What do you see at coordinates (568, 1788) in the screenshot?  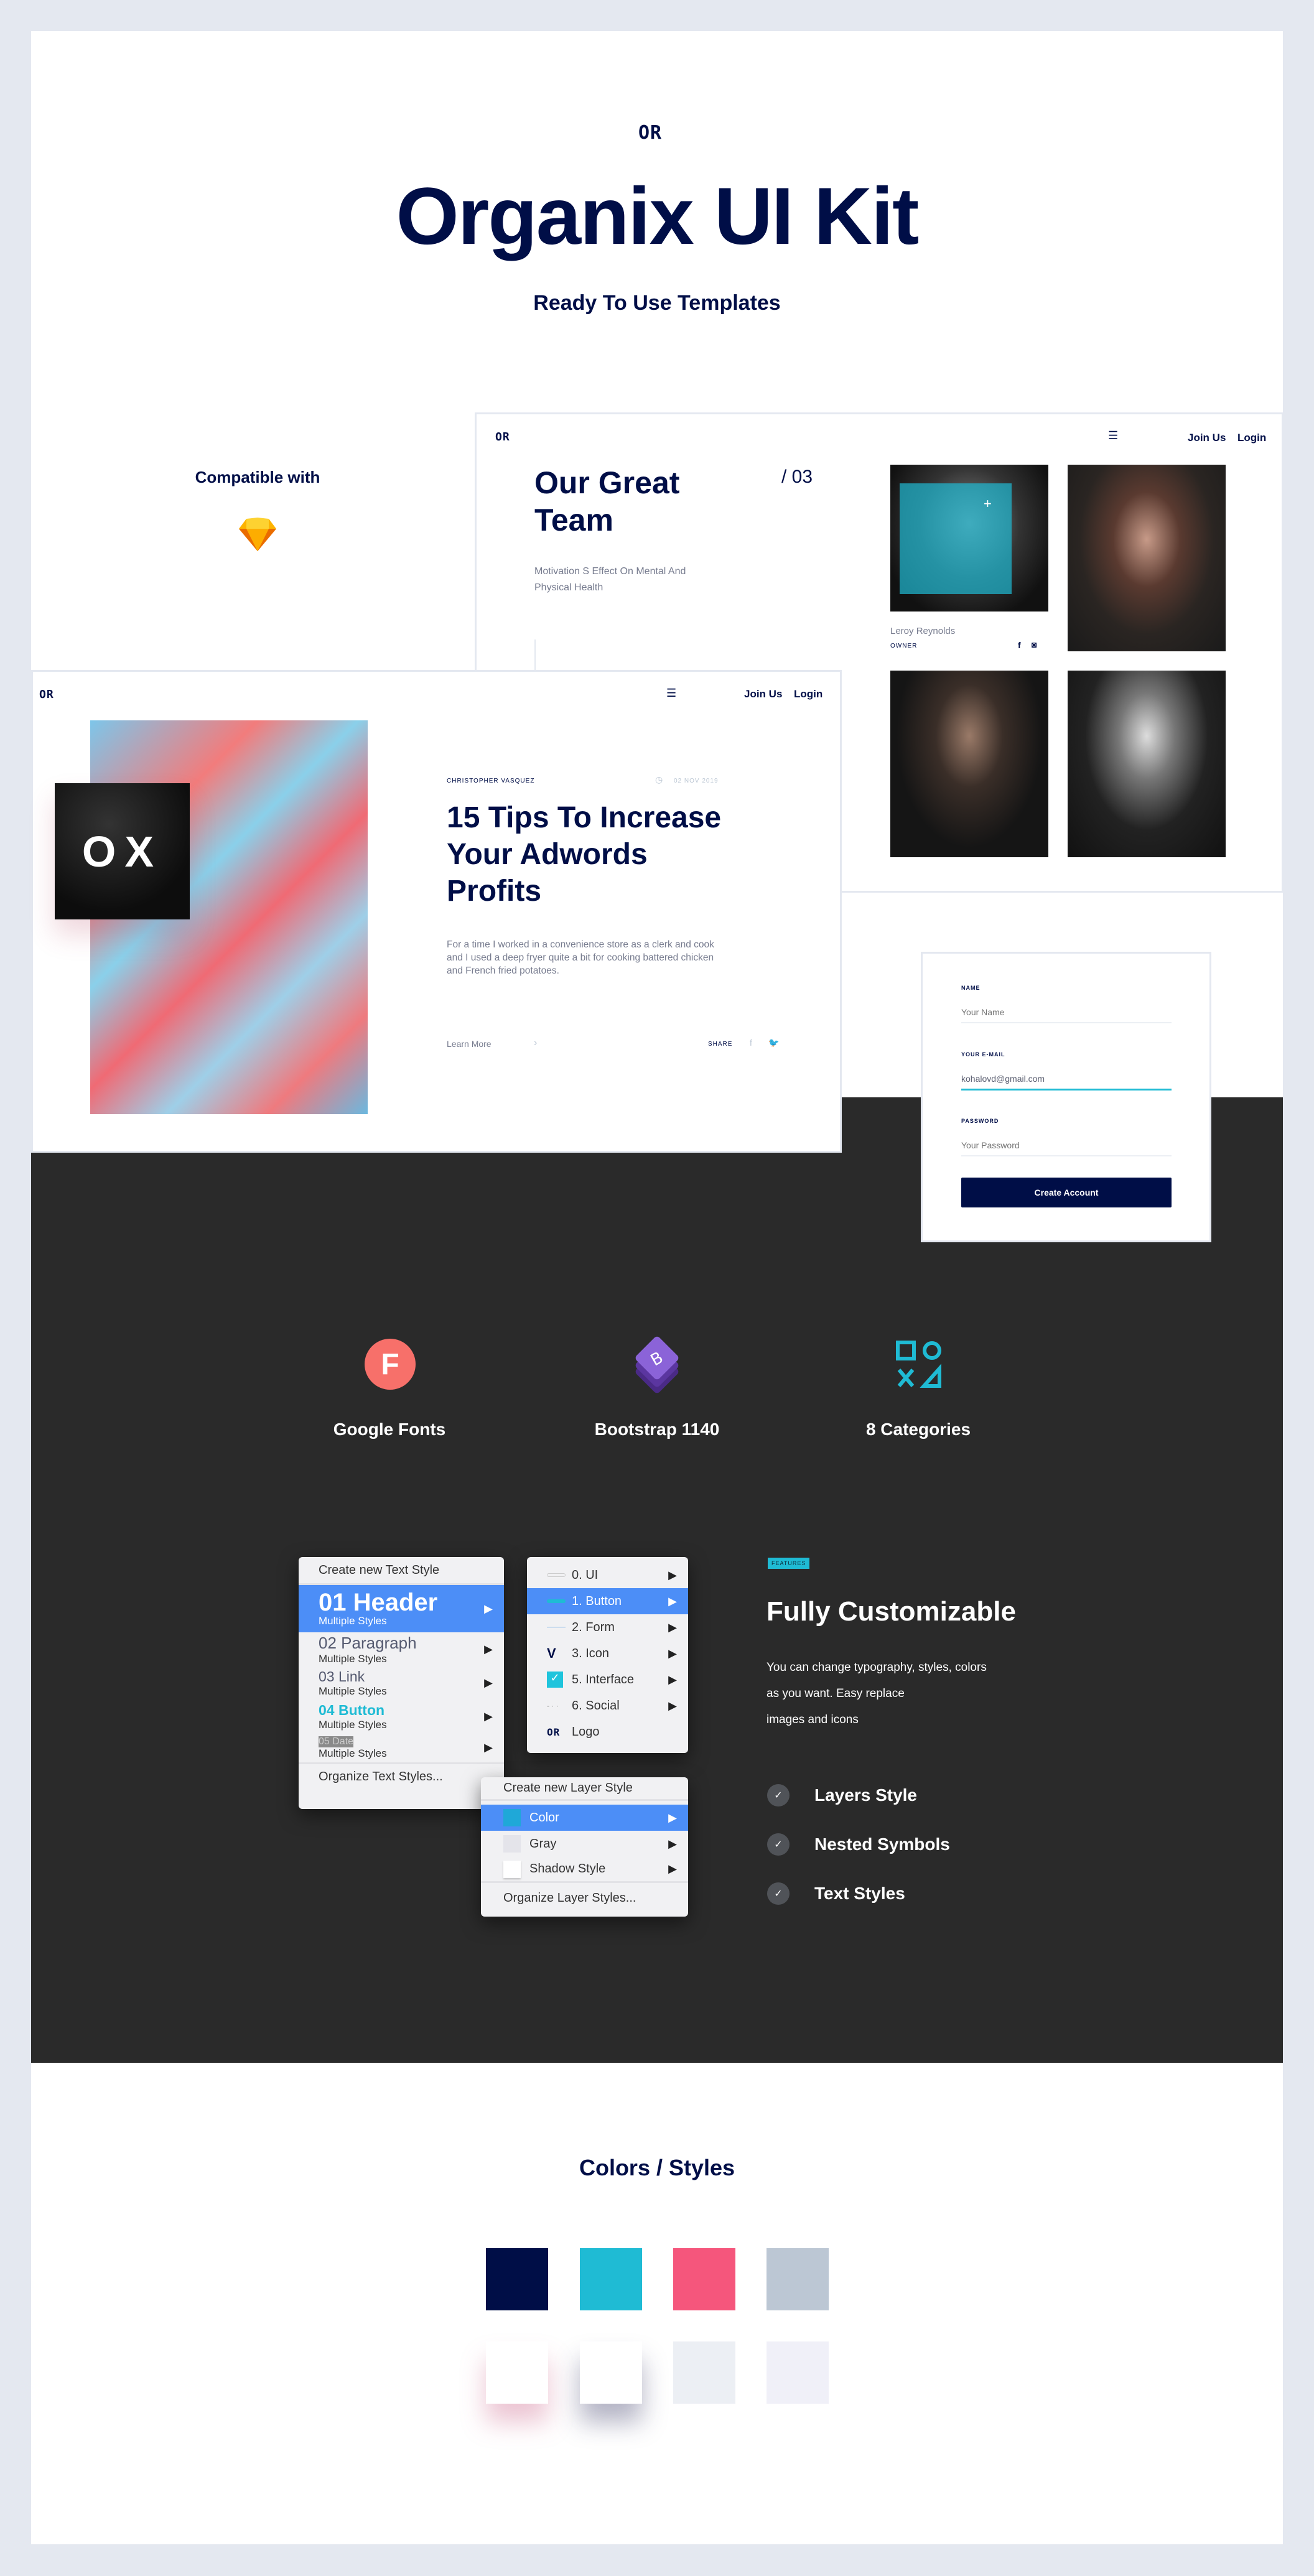 I see `menu-label: Create new Layer Style` at bounding box center [568, 1788].